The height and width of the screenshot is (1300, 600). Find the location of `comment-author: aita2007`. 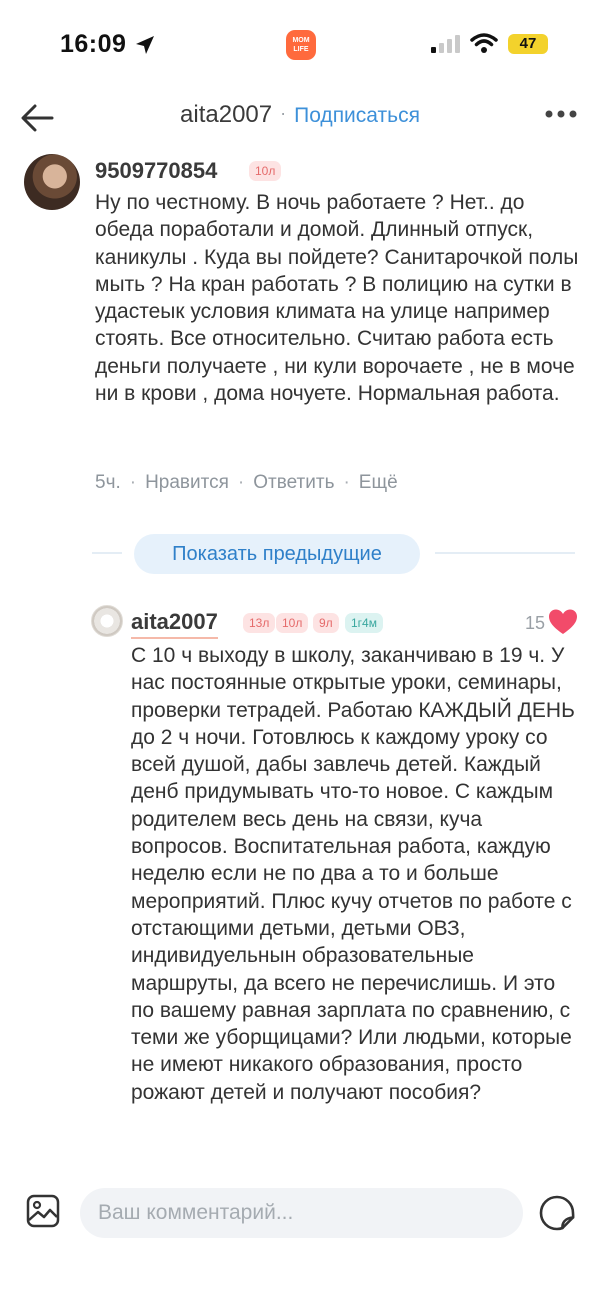

comment-author: aita2007 is located at coordinates (174, 624).